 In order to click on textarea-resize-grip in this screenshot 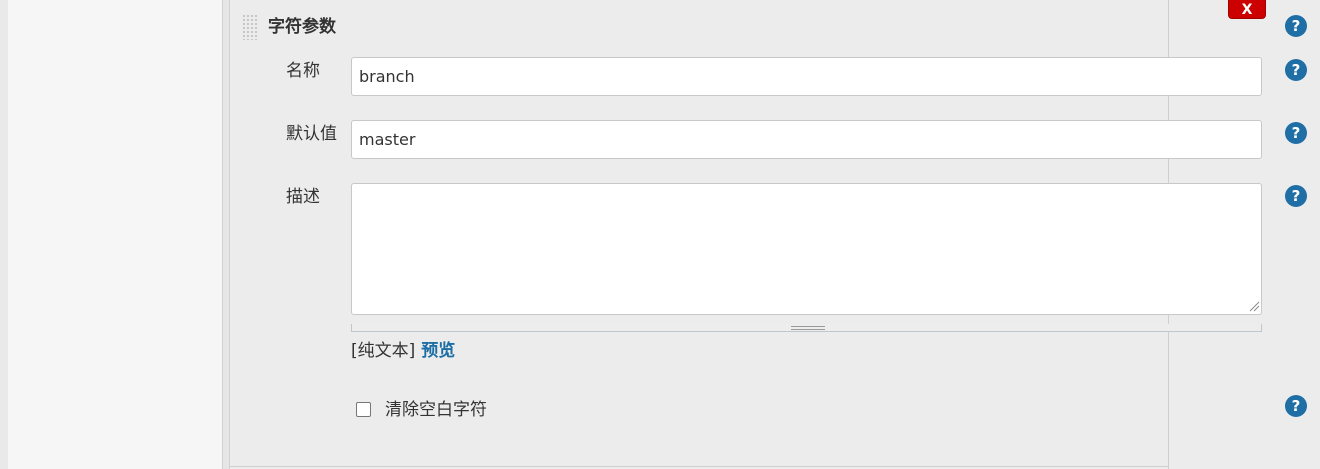, I will do `click(806, 328)`.